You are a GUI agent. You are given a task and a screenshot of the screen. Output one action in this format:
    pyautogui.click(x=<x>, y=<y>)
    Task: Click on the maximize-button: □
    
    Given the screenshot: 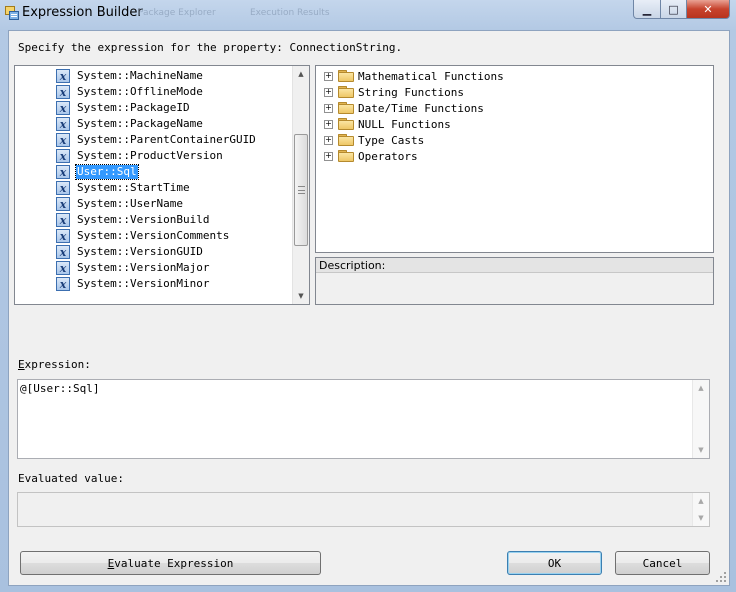 What is the action you would take?
    pyautogui.click(x=674, y=9)
    